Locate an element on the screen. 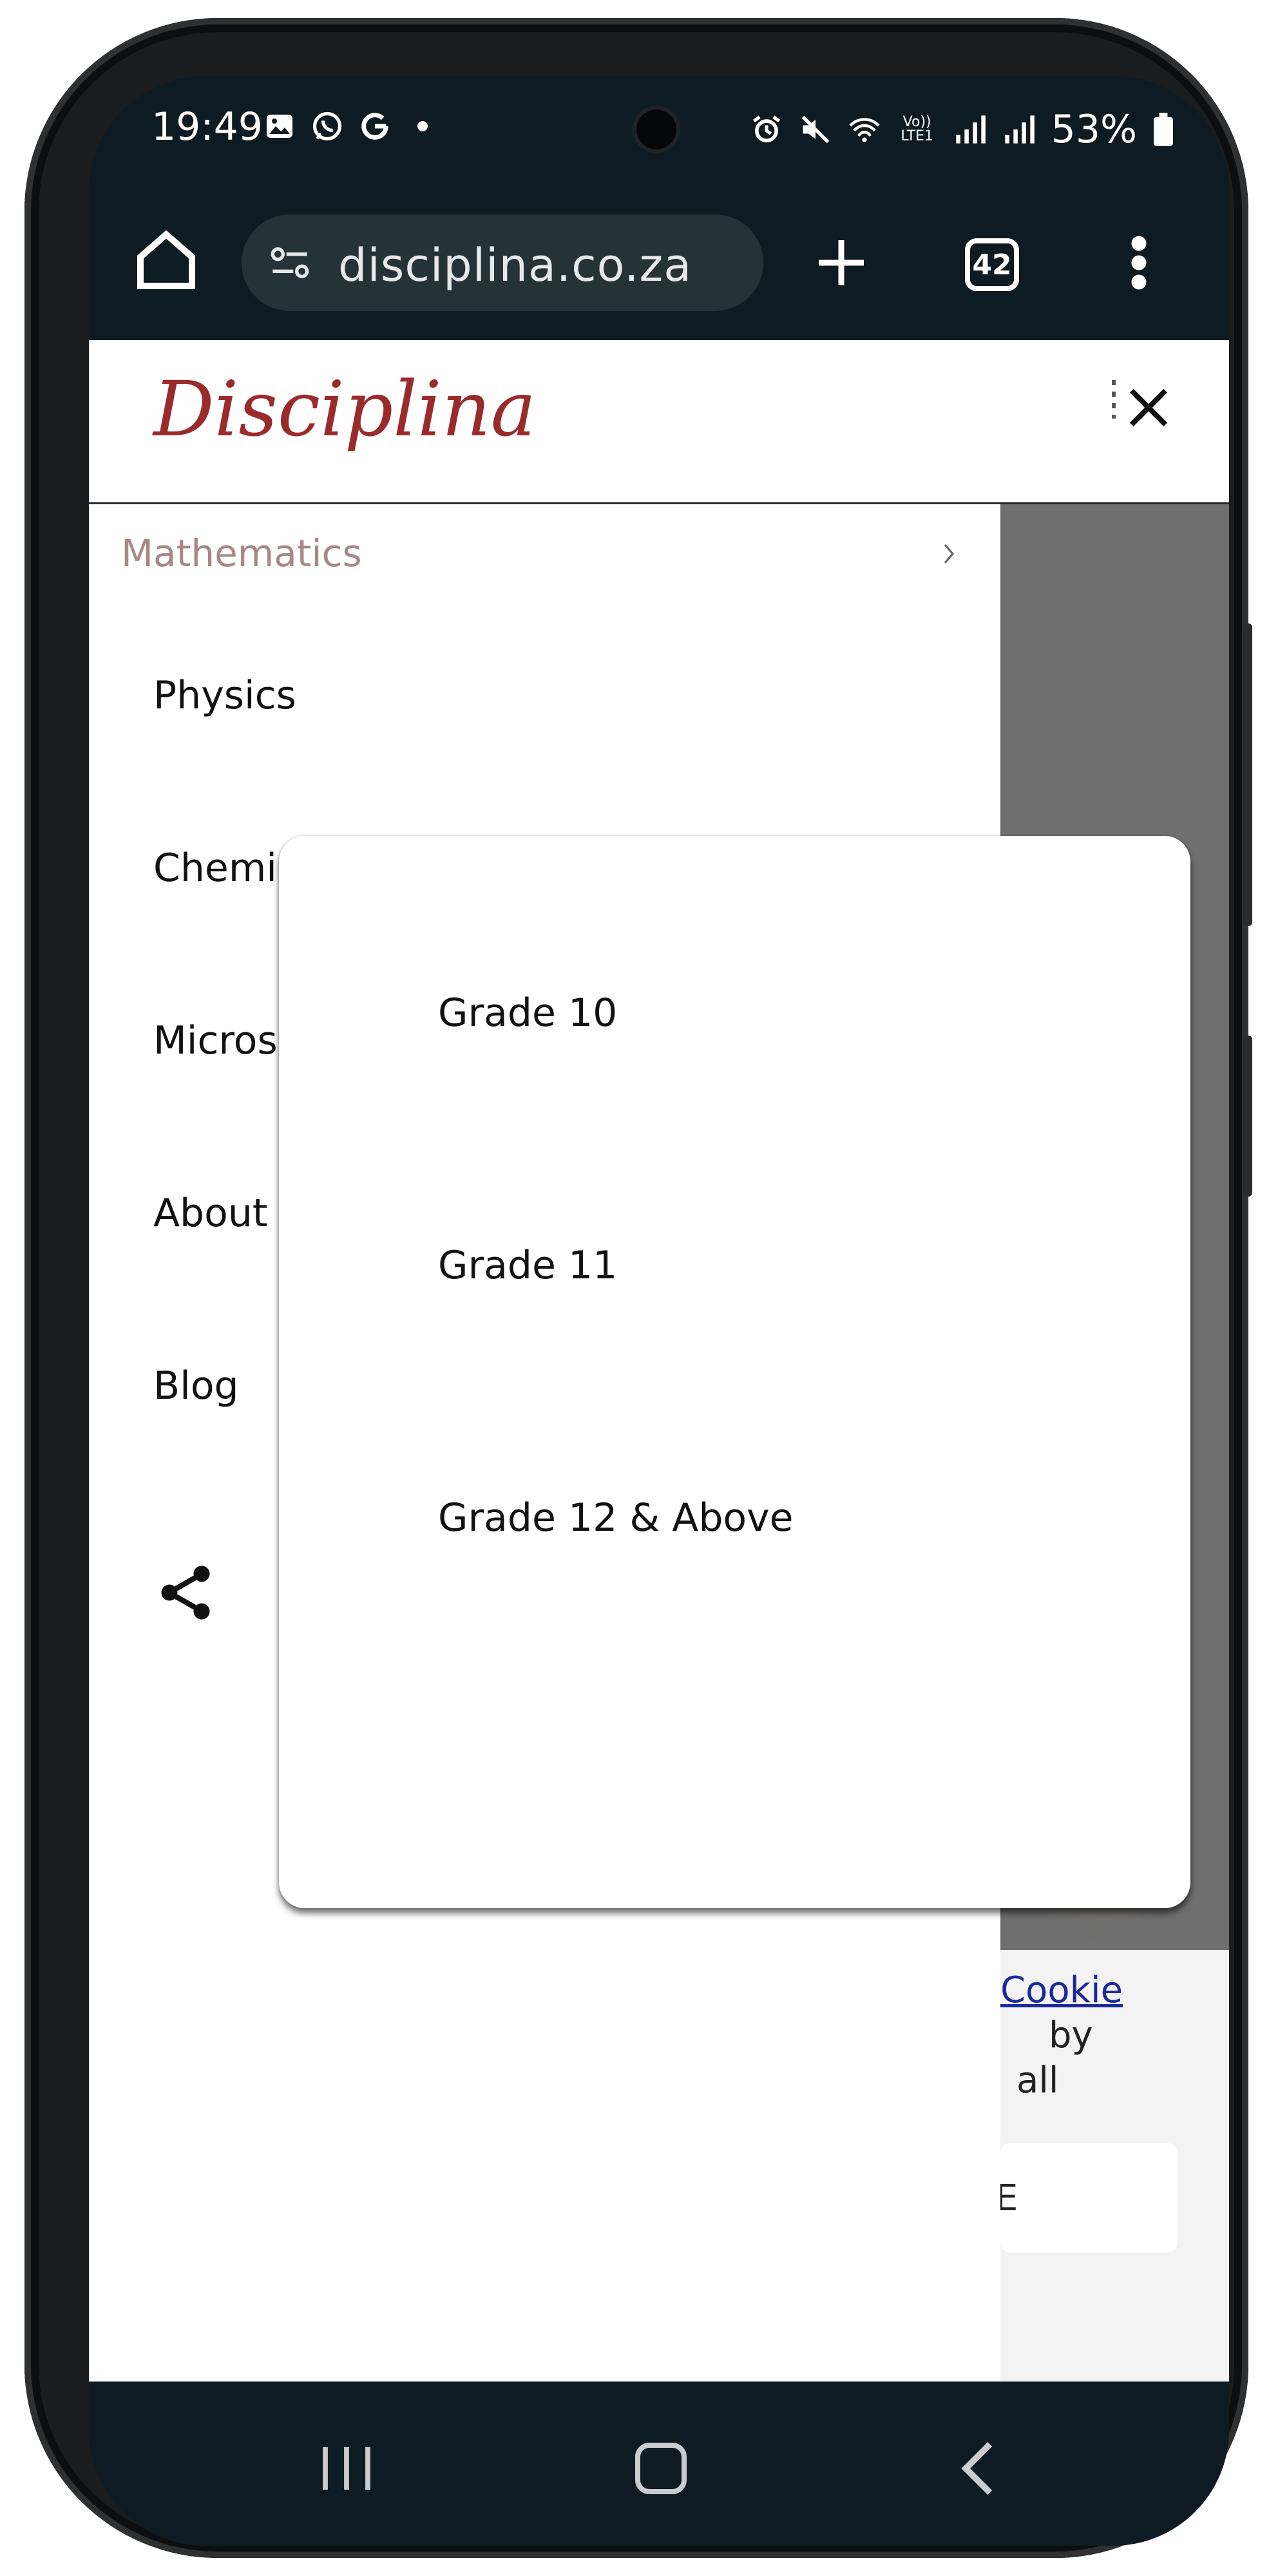  browser-toolbar: disciplina.co.za 42 is located at coordinates (659, 262).